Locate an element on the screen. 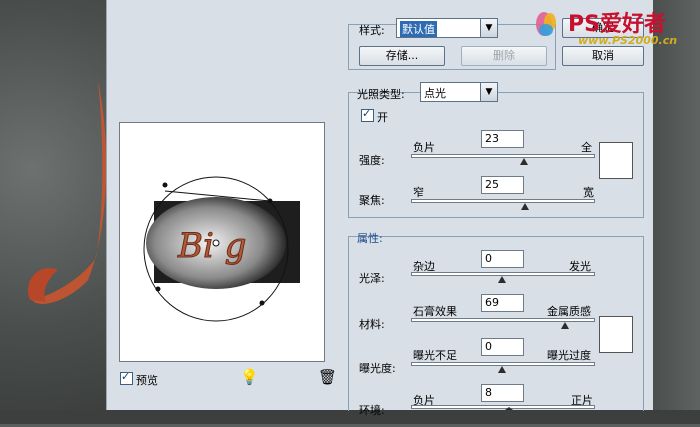 Image resolution: width=700 pixels, height=427 pixels. focus-min-label: 窄 is located at coordinates (418, 192).